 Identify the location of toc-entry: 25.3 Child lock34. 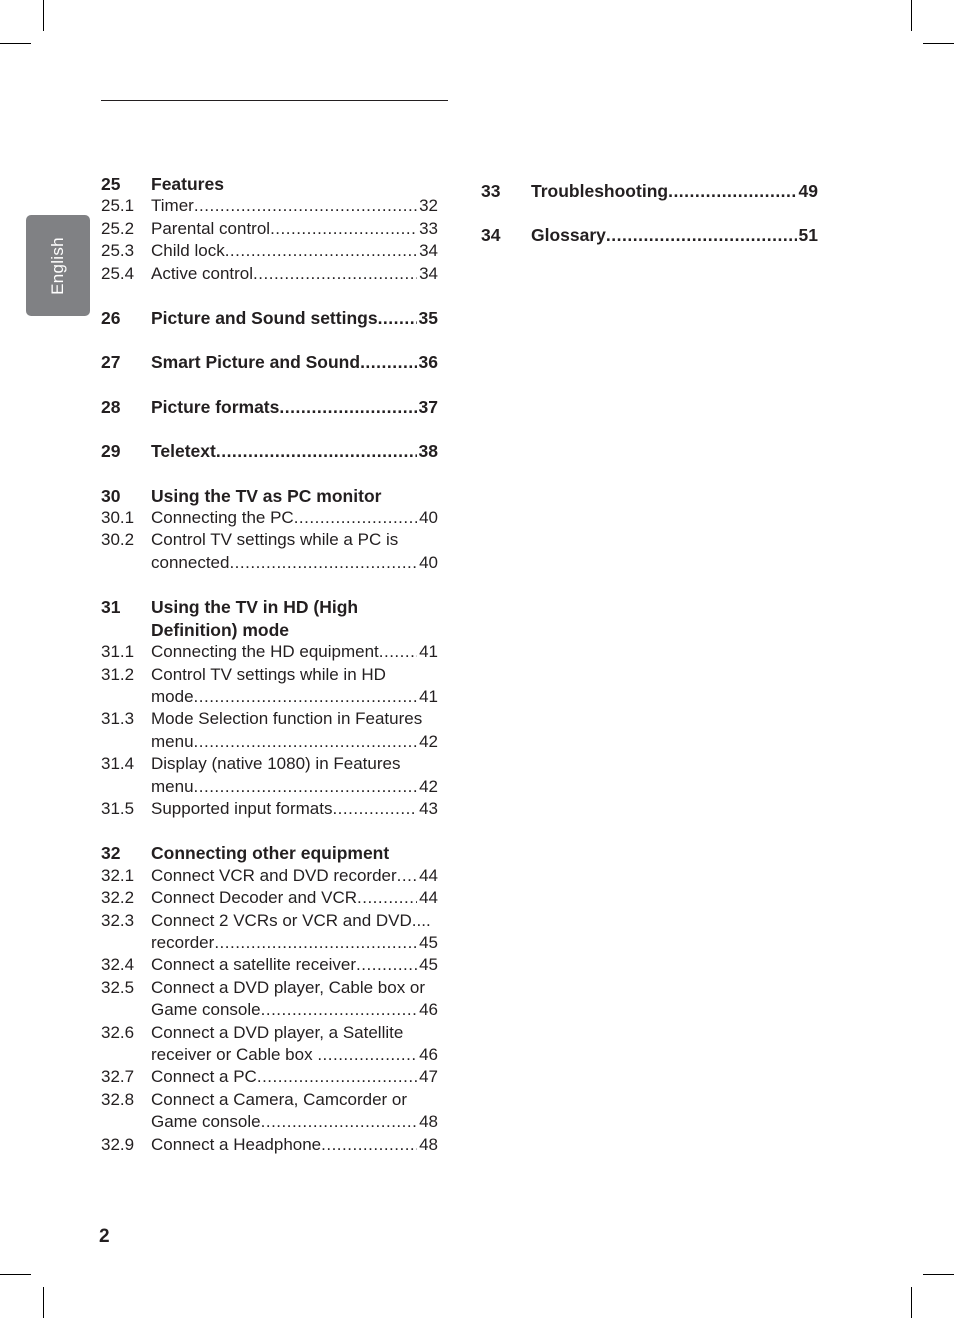
(269, 251).